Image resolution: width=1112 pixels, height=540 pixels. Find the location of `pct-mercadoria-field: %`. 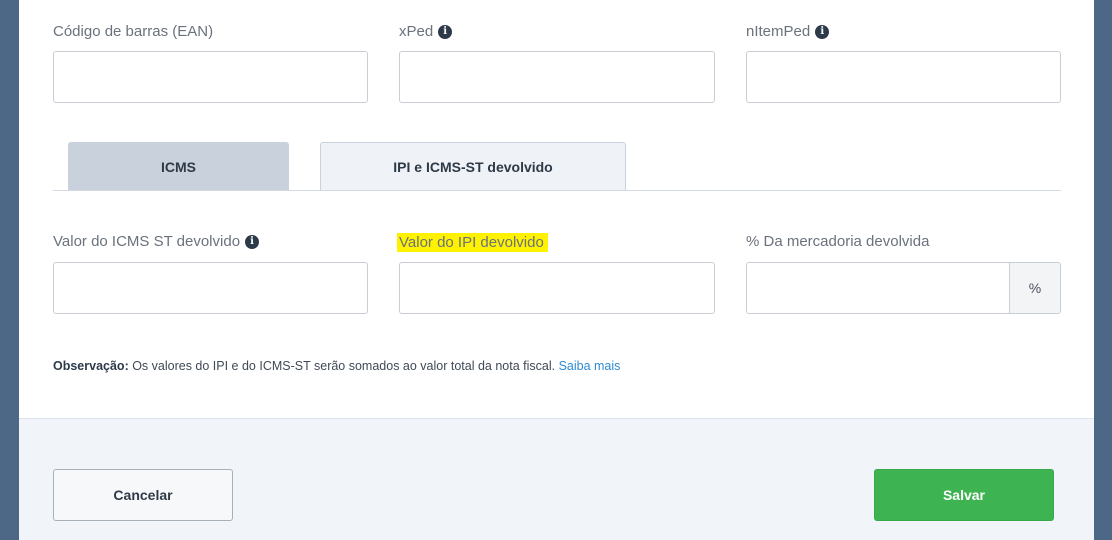

pct-mercadoria-field: % is located at coordinates (903, 288).